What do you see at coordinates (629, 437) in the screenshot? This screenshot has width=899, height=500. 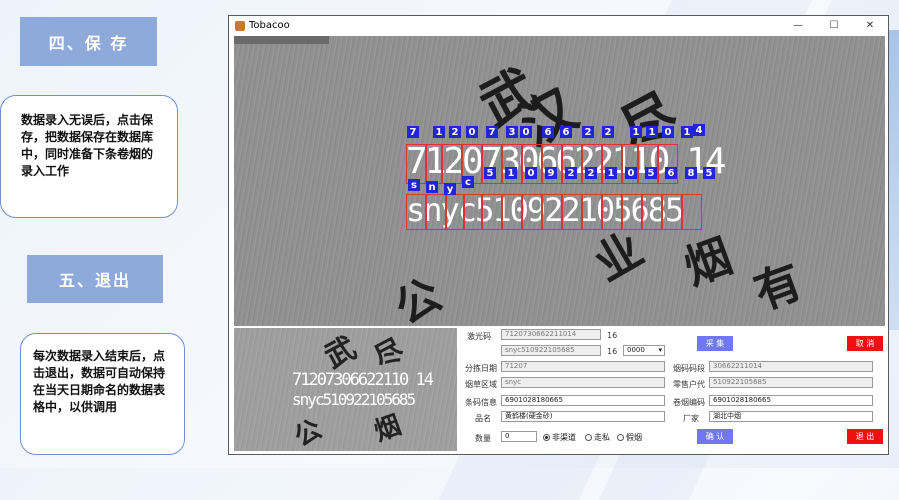 I see `radio-fake: 假烟` at bounding box center [629, 437].